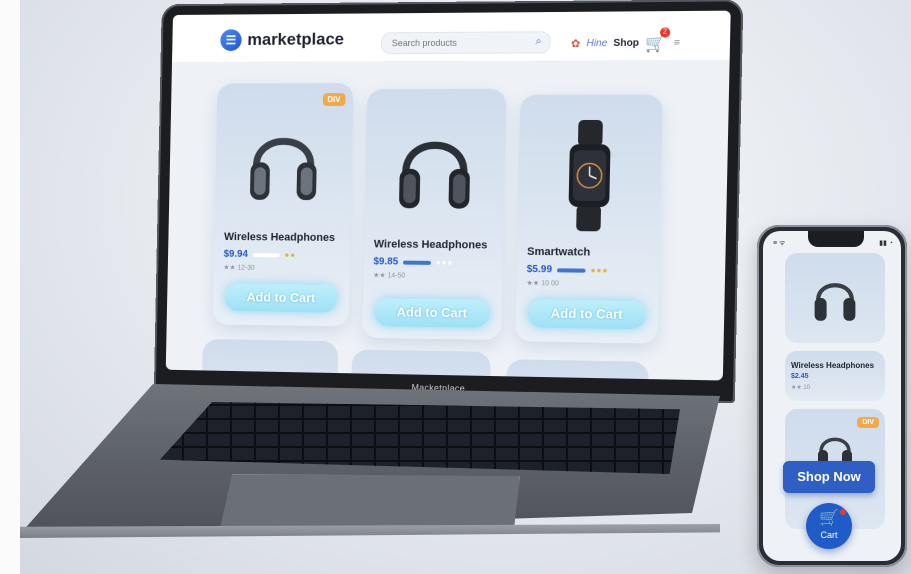  Describe the element at coordinates (370, 501) in the screenshot. I see `trackpad` at that location.